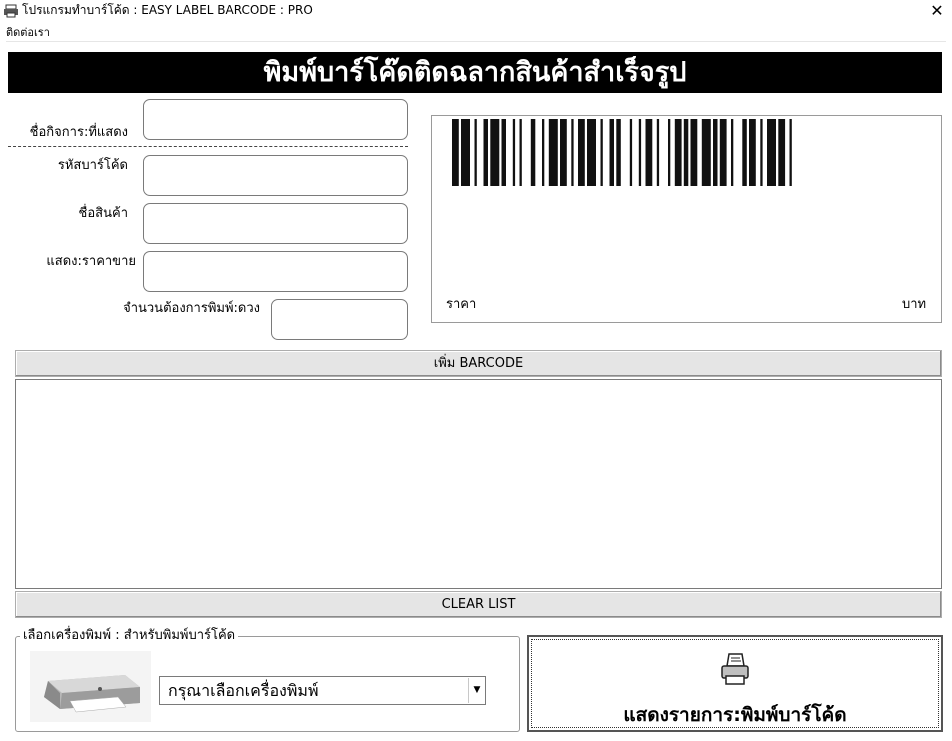  What do you see at coordinates (90, 686) in the screenshot?
I see `inkjet-printer-image` at bounding box center [90, 686].